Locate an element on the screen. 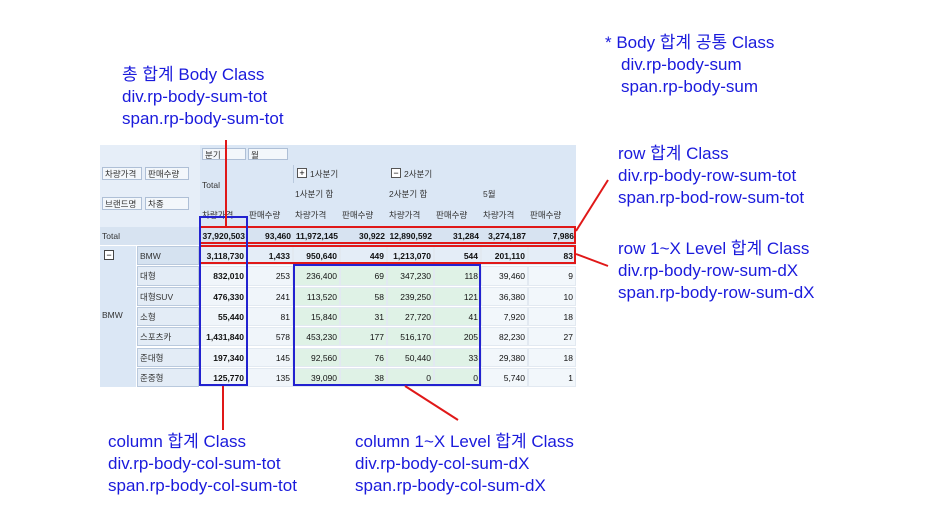 The width and height of the screenshot is (944, 518). connector-row-level-sum is located at coordinates (592, 260).